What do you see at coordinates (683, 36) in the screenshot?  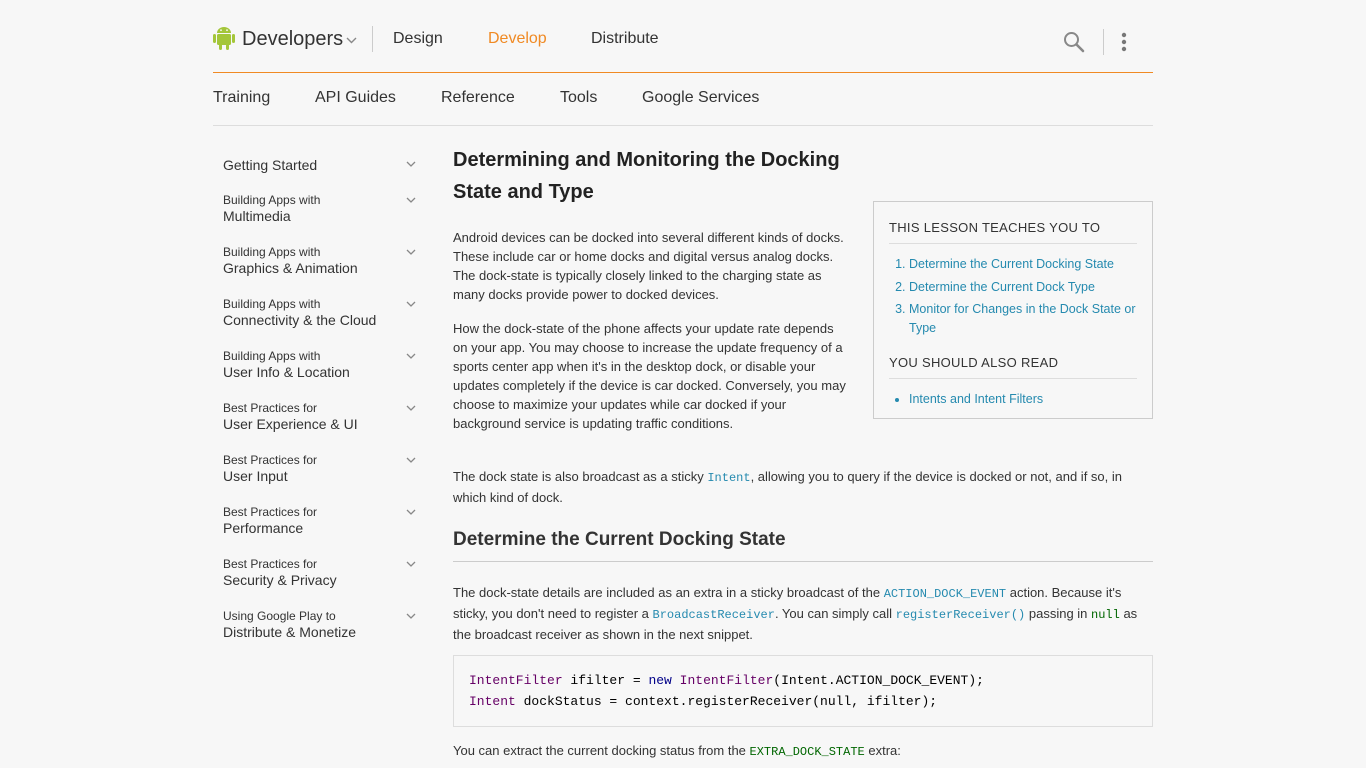 I see `top-bar: Developers Design Develop Distribute` at bounding box center [683, 36].